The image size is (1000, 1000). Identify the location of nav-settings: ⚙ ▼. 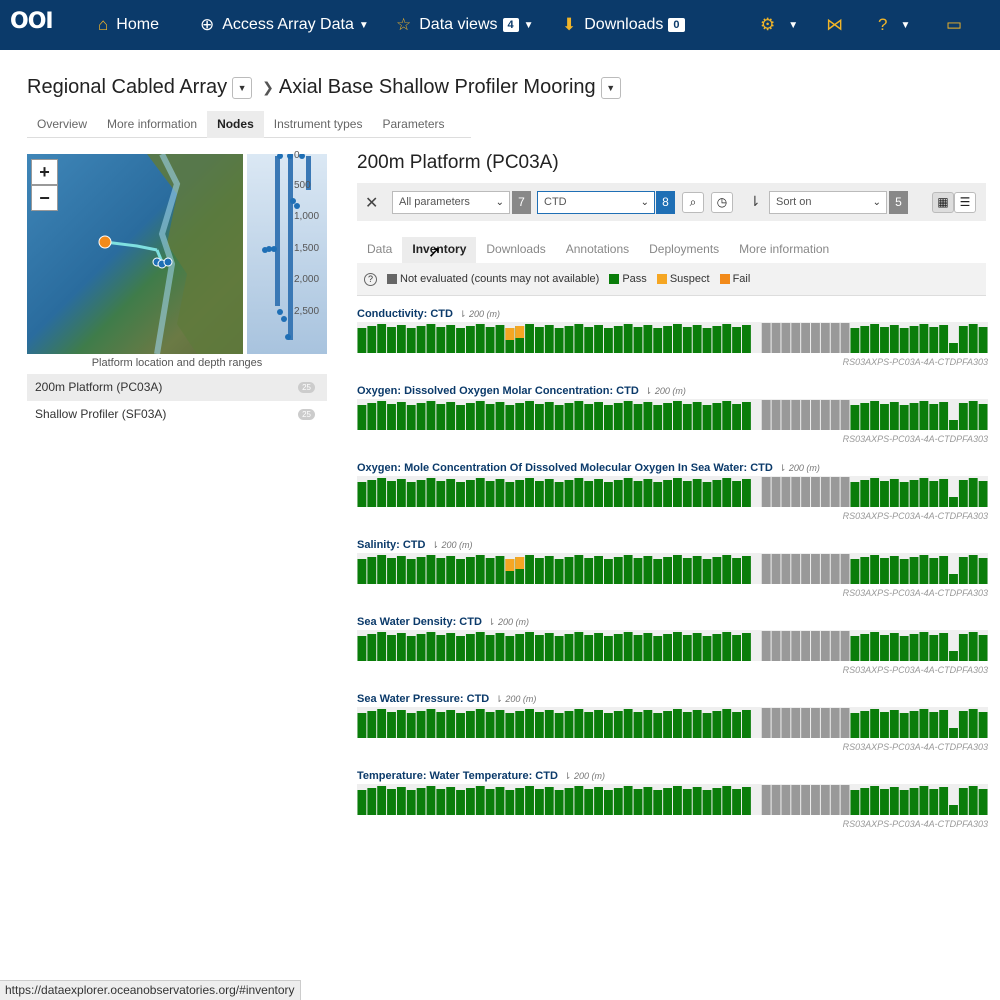
(779, 25).